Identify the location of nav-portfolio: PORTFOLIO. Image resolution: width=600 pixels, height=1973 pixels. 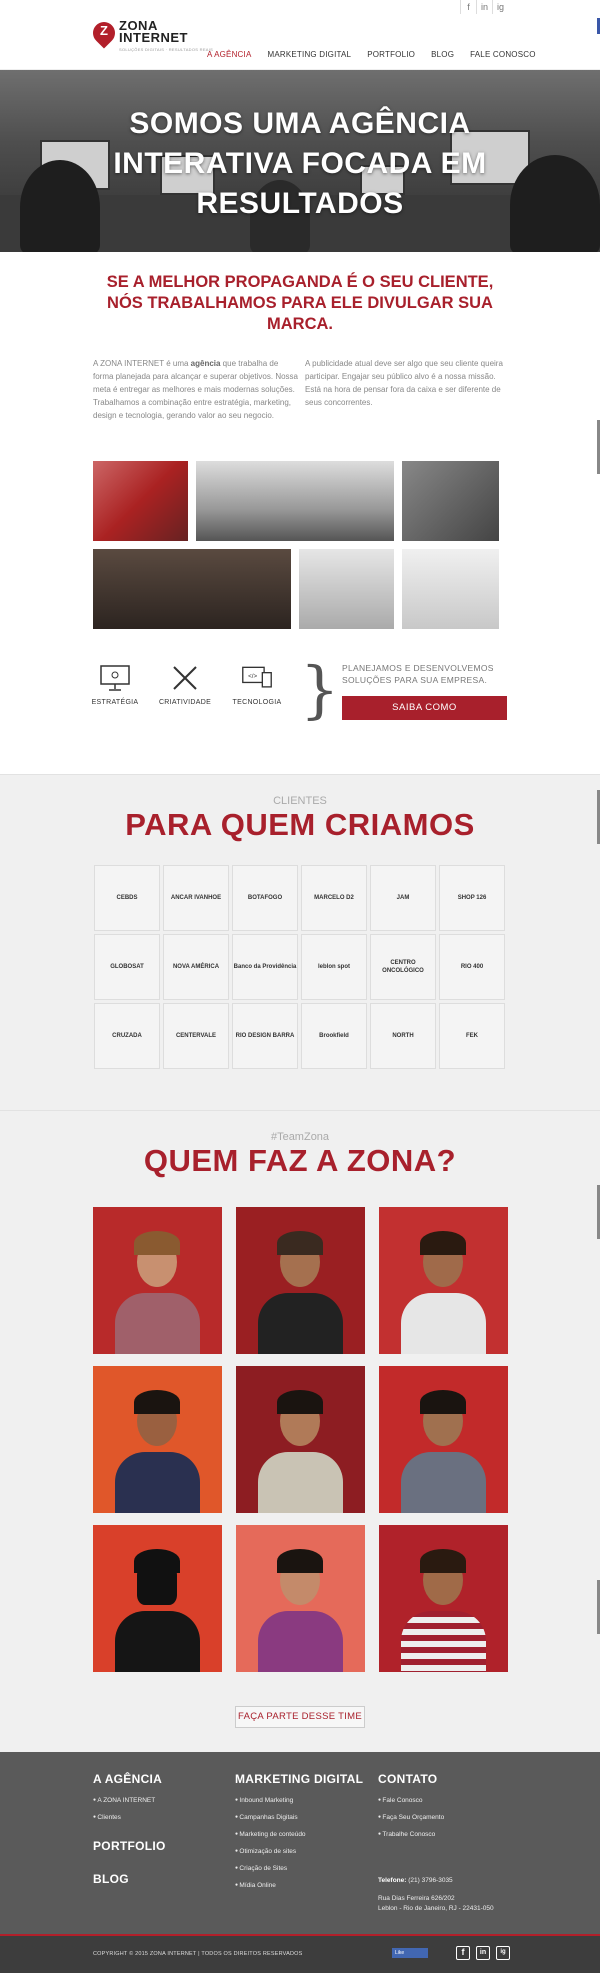
(391, 54).